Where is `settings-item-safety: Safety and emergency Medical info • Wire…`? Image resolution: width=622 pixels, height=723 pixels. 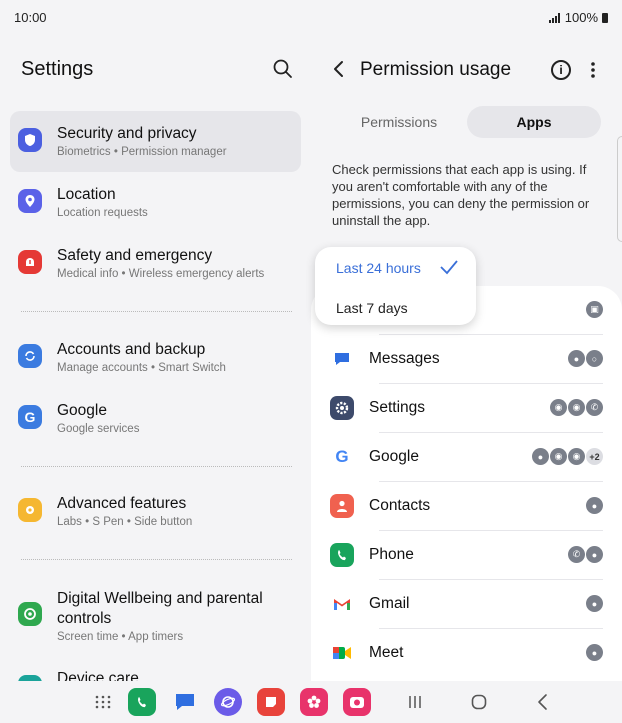
settings-item-safety: Safety and emergency Medical info • Wire… is located at coordinates (155, 263).